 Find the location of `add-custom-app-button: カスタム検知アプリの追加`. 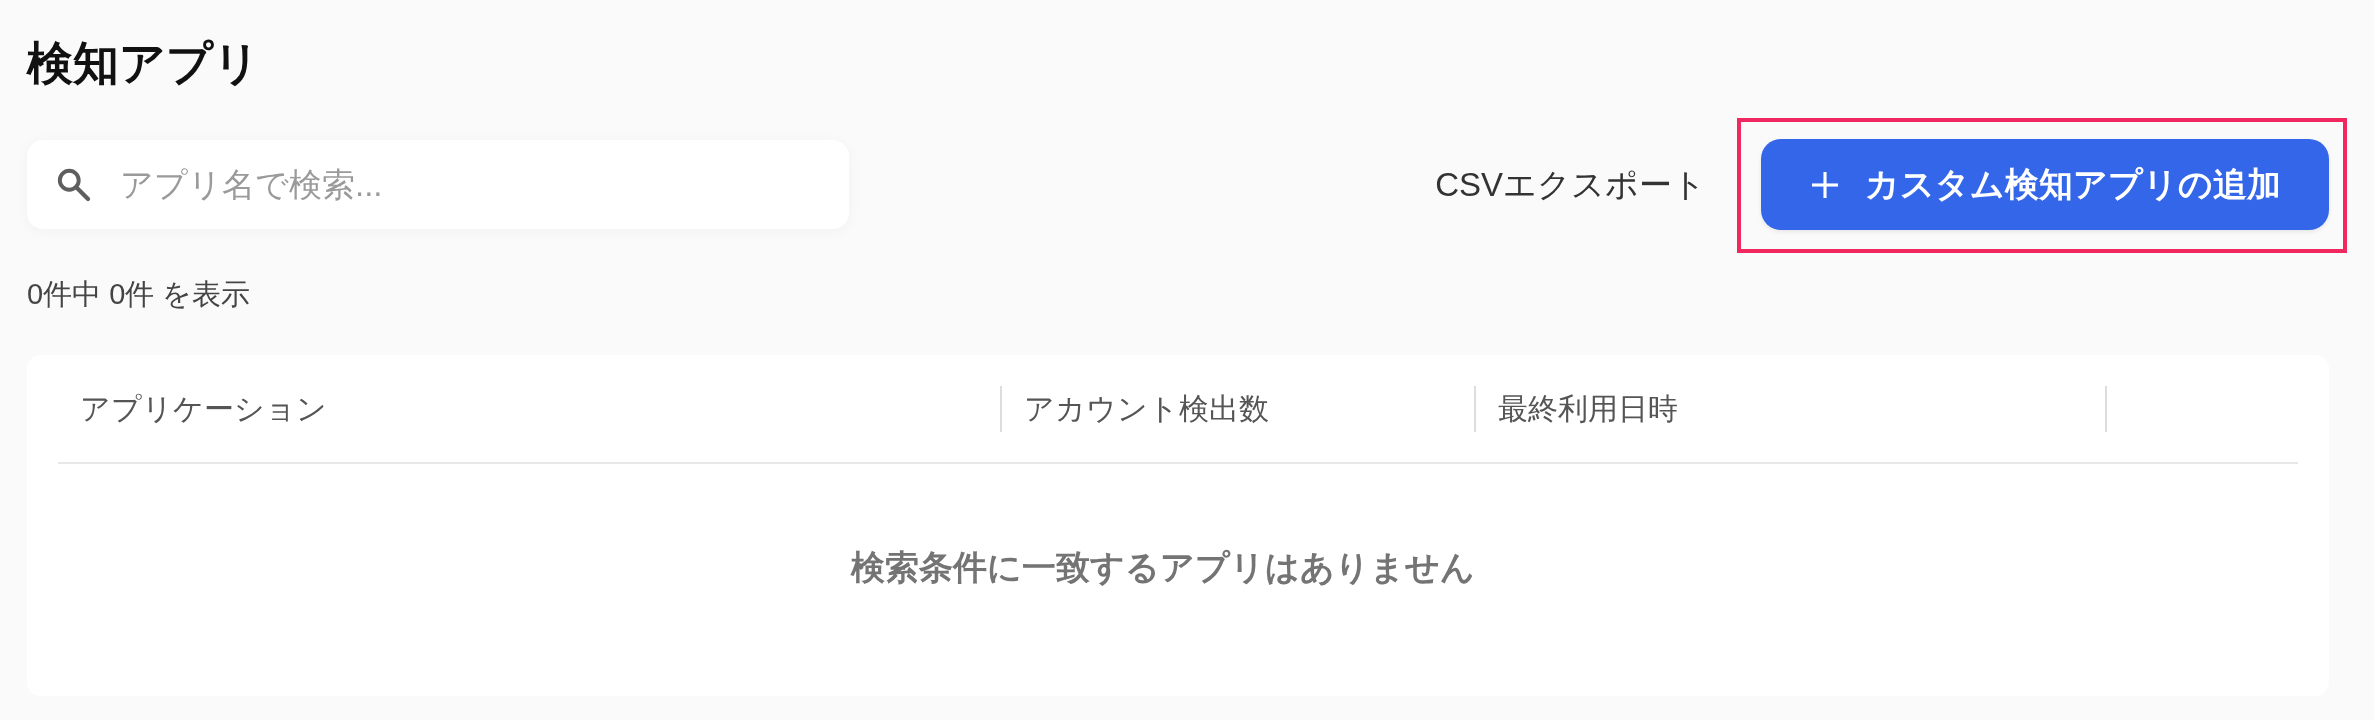

add-custom-app-button: カスタム検知アプリの追加 is located at coordinates (2045, 184).